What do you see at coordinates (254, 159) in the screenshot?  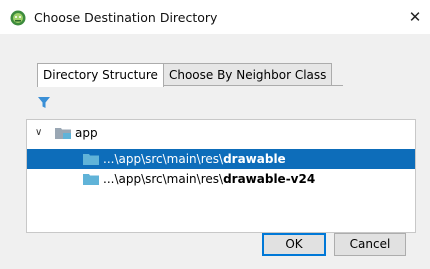 I see `tree-item-name: drawable` at bounding box center [254, 159].